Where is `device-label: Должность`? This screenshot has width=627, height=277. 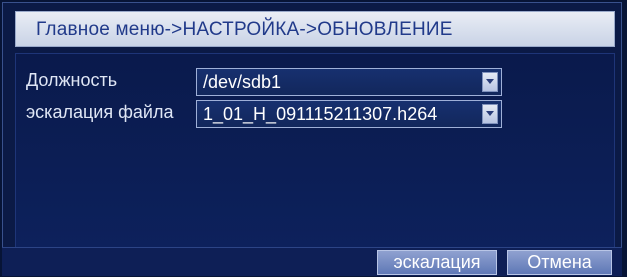 device-label: Должность is located at coordinates (72, 80).